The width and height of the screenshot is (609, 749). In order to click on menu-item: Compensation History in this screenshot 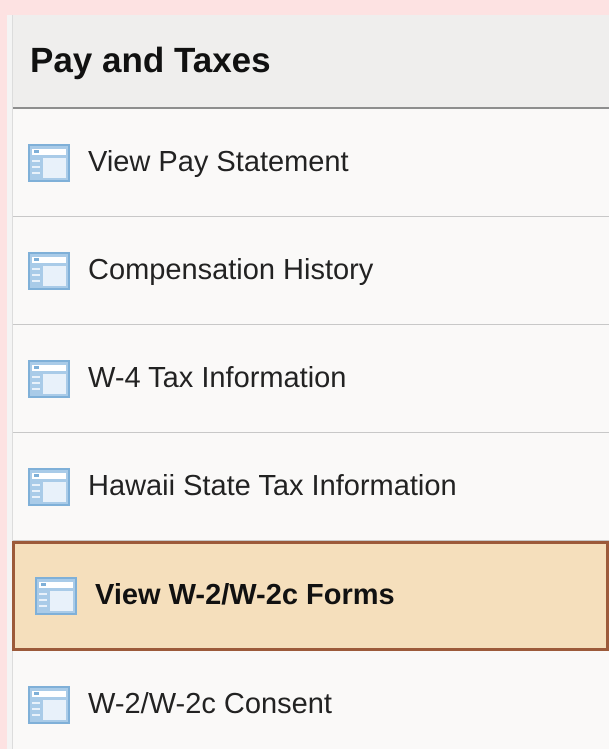, I will do `click(311, 271)`.